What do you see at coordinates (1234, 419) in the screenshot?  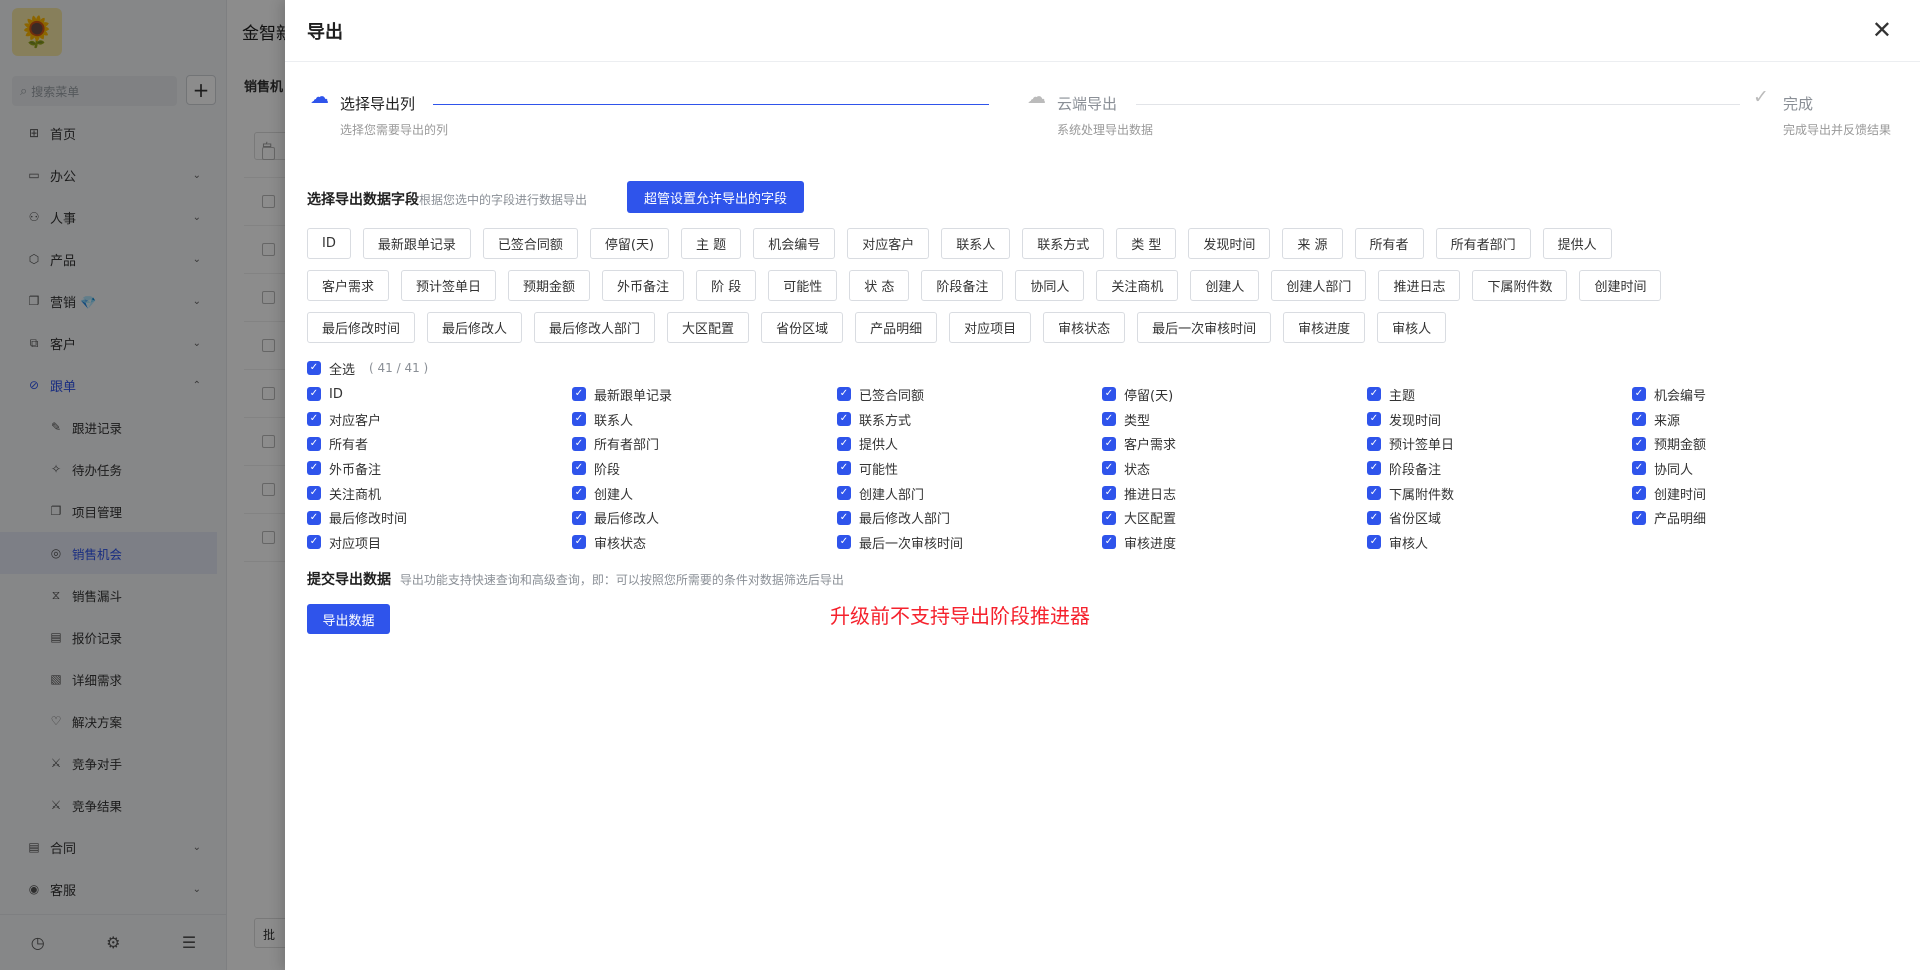 I see `field-checkbox: ✓ 类型` at bounding box center [1234, 419].